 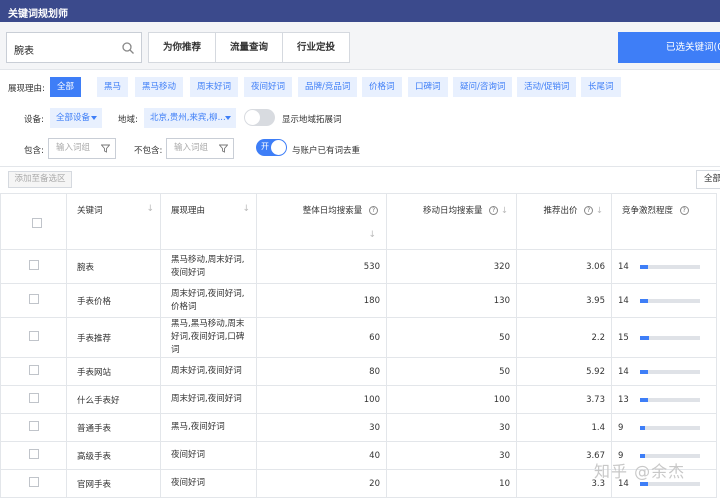 I want to click on table-row: 手表推荐 黑马,黑马移动,周末好词,夜间好词,口碑词 60 50 2.2 15, so click(x=358, y=337).